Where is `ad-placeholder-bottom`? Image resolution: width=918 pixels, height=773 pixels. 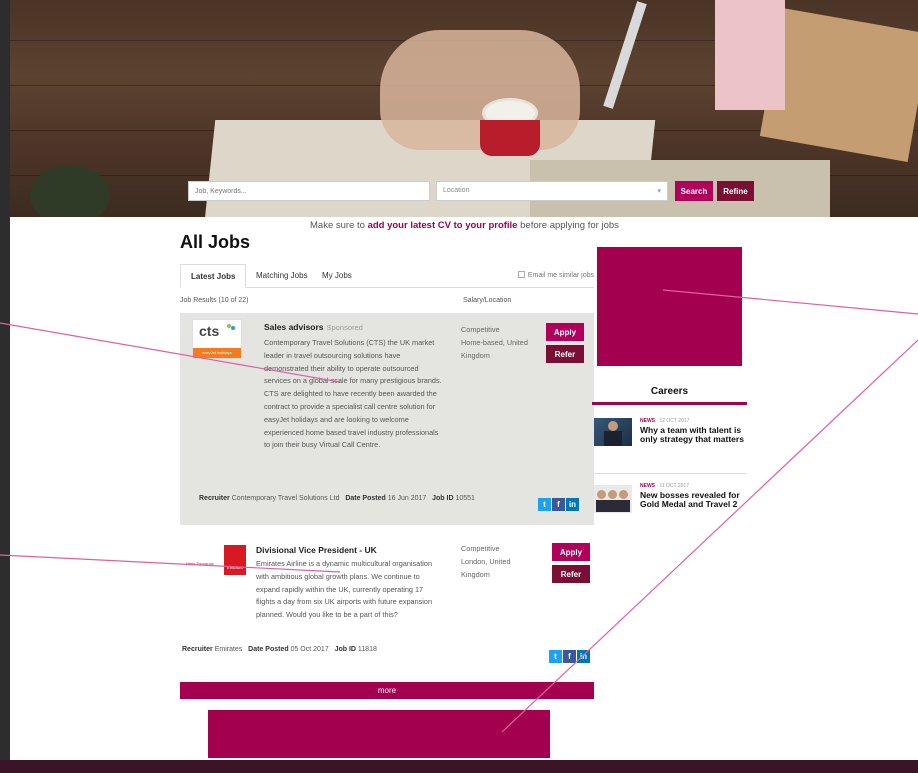
ad-placeholder-bottom is located at coordinates (379, 734).